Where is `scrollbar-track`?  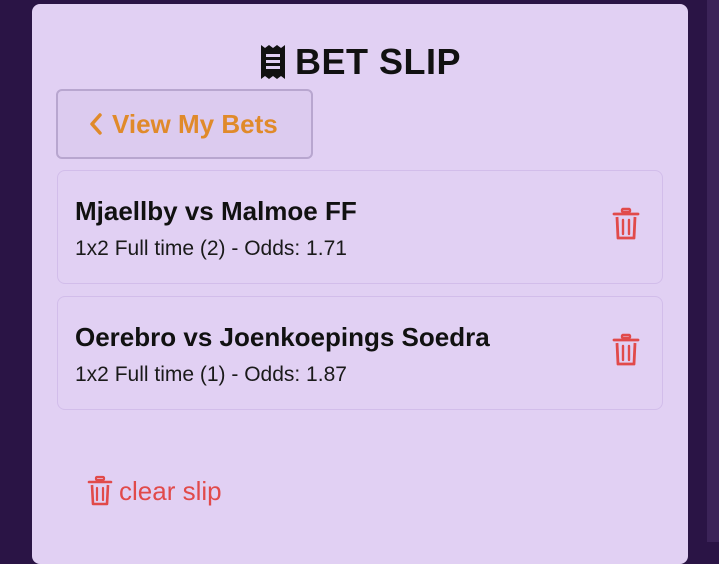 scrollbar-track is located at coordinates (713, 271).